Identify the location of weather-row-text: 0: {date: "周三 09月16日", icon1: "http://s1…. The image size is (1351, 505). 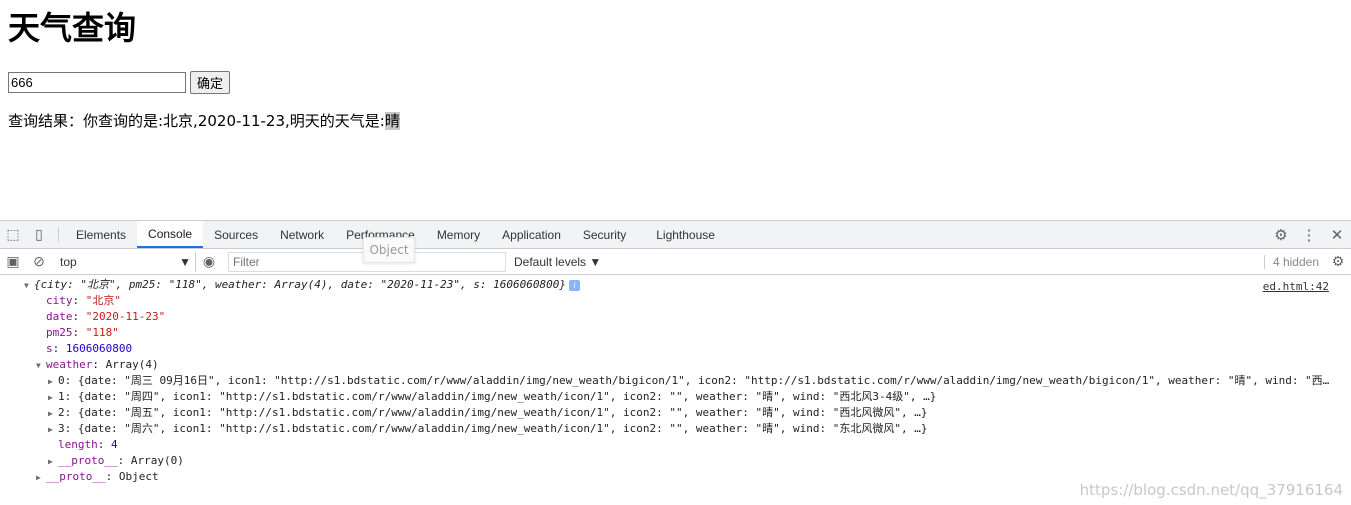
(694, 380).